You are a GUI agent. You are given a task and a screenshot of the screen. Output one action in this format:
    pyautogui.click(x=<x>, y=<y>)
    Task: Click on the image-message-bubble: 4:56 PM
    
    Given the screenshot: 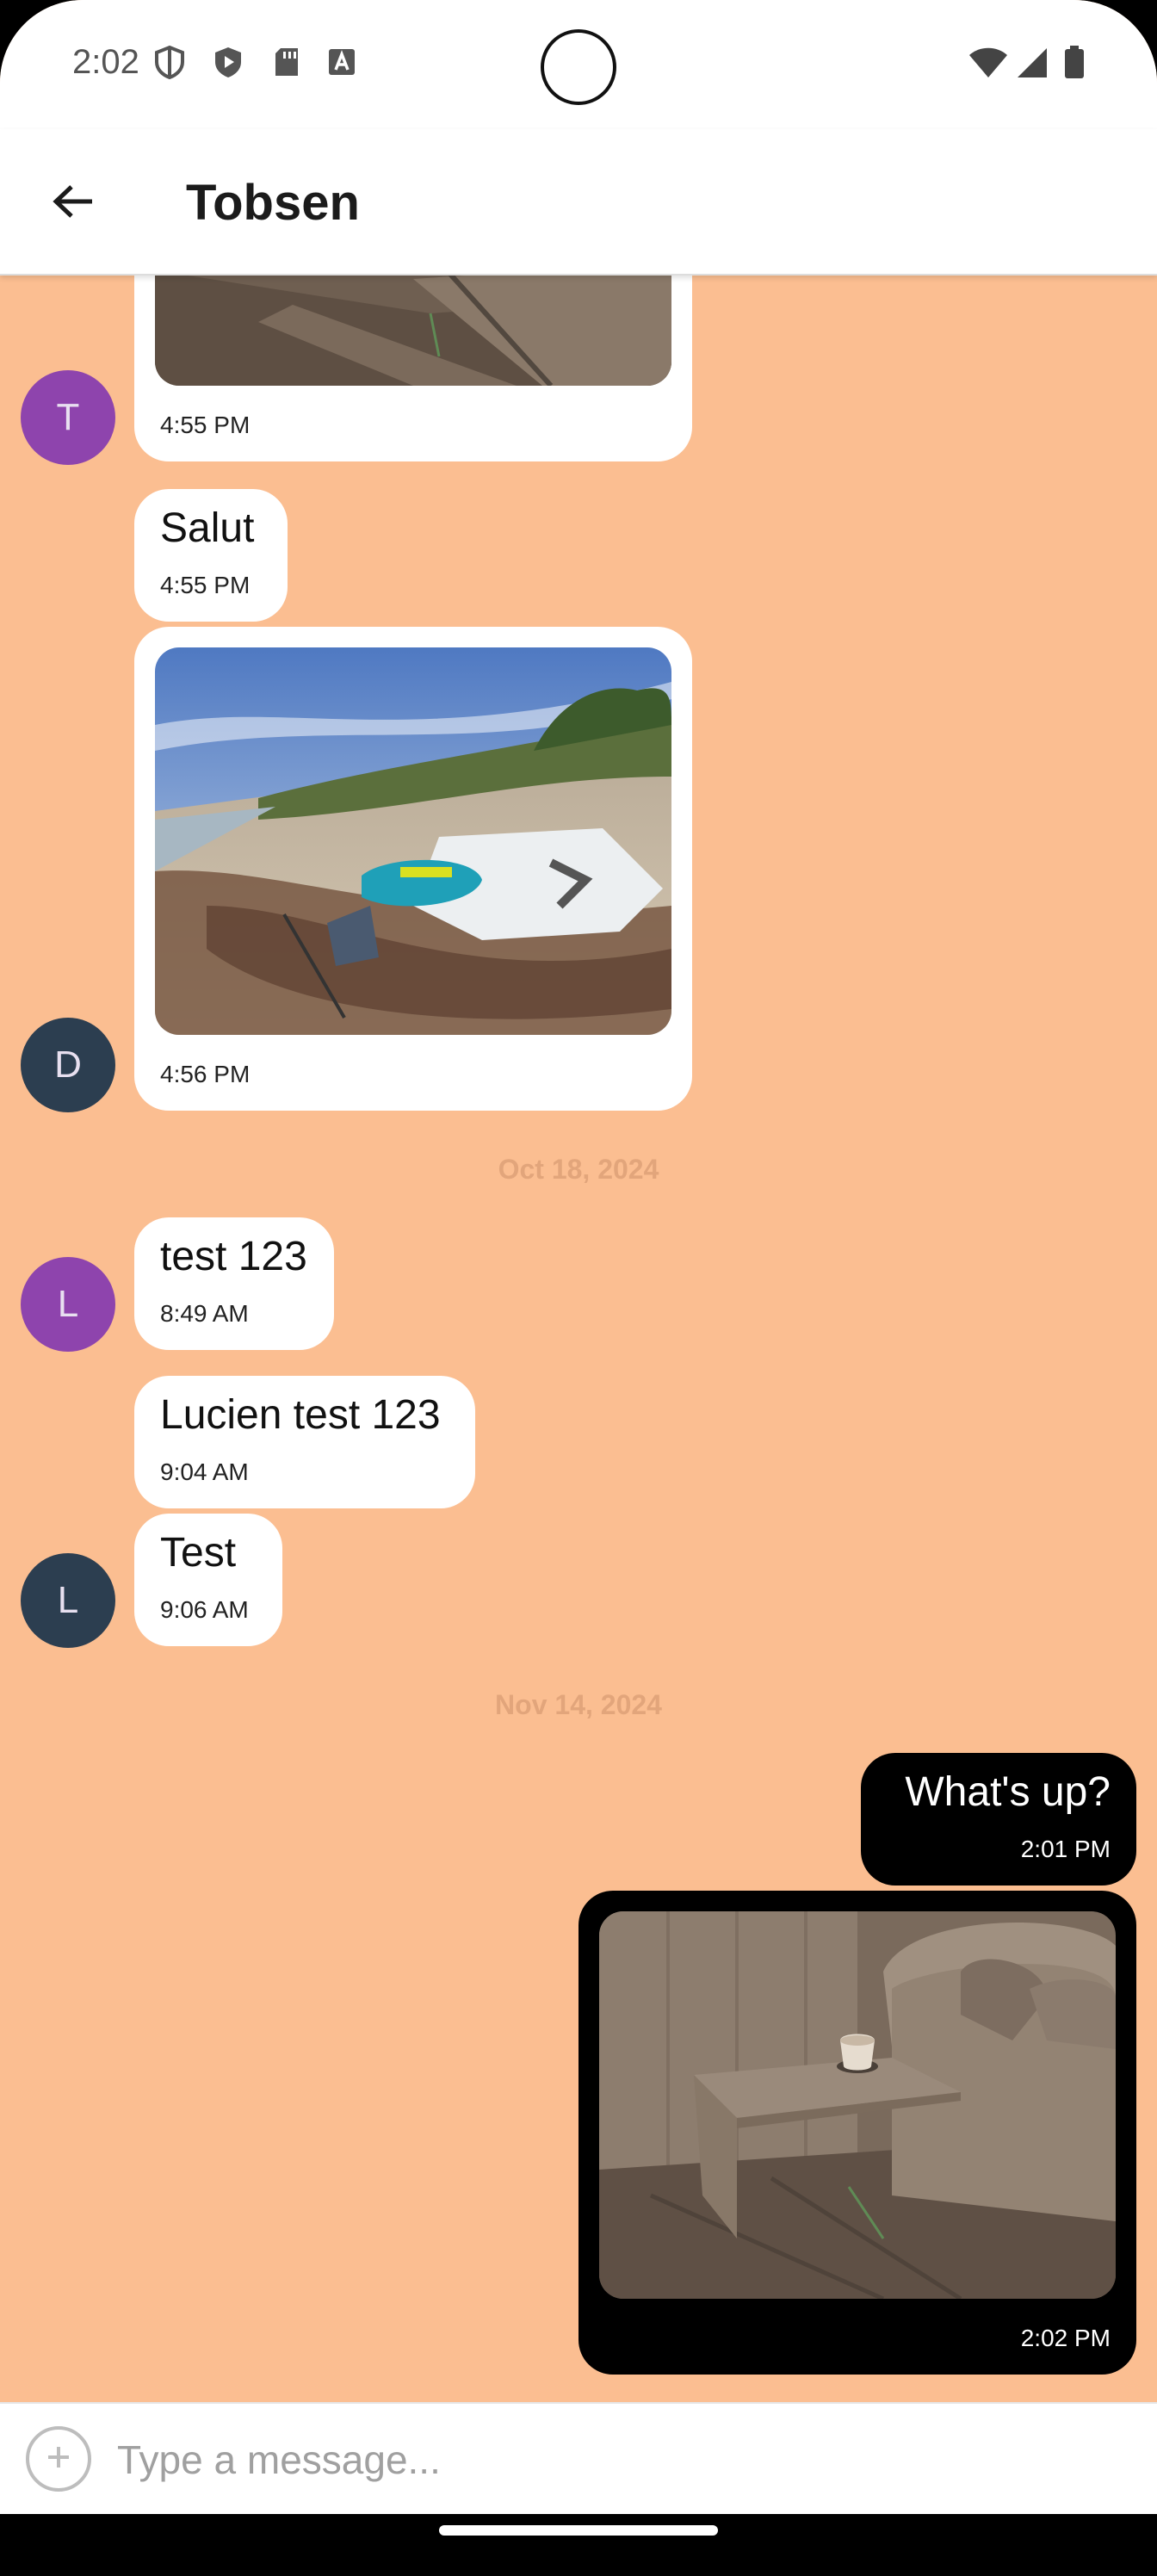 What is the action you would take?
    pyautogui.click(x=413, y=869)
    